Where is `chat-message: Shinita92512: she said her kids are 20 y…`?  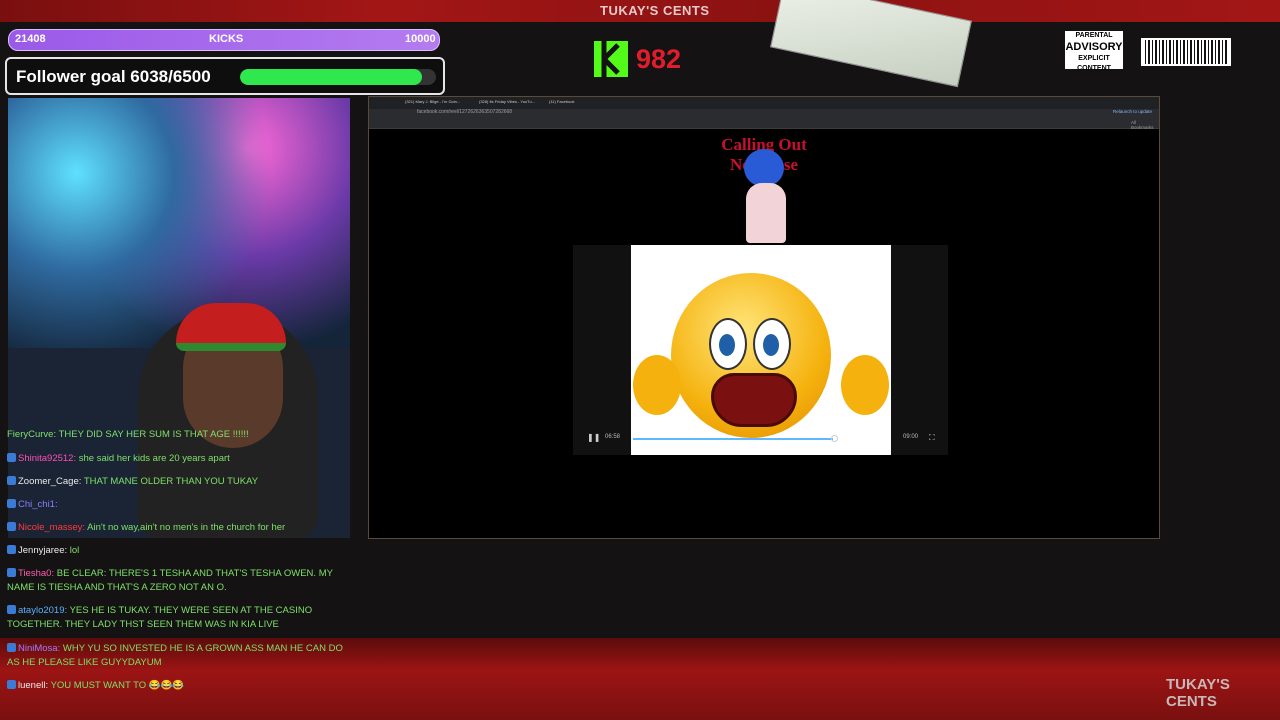 chat-message: Shinita92512: she said her kids are 20 y… is located at coordinates (179, 459).